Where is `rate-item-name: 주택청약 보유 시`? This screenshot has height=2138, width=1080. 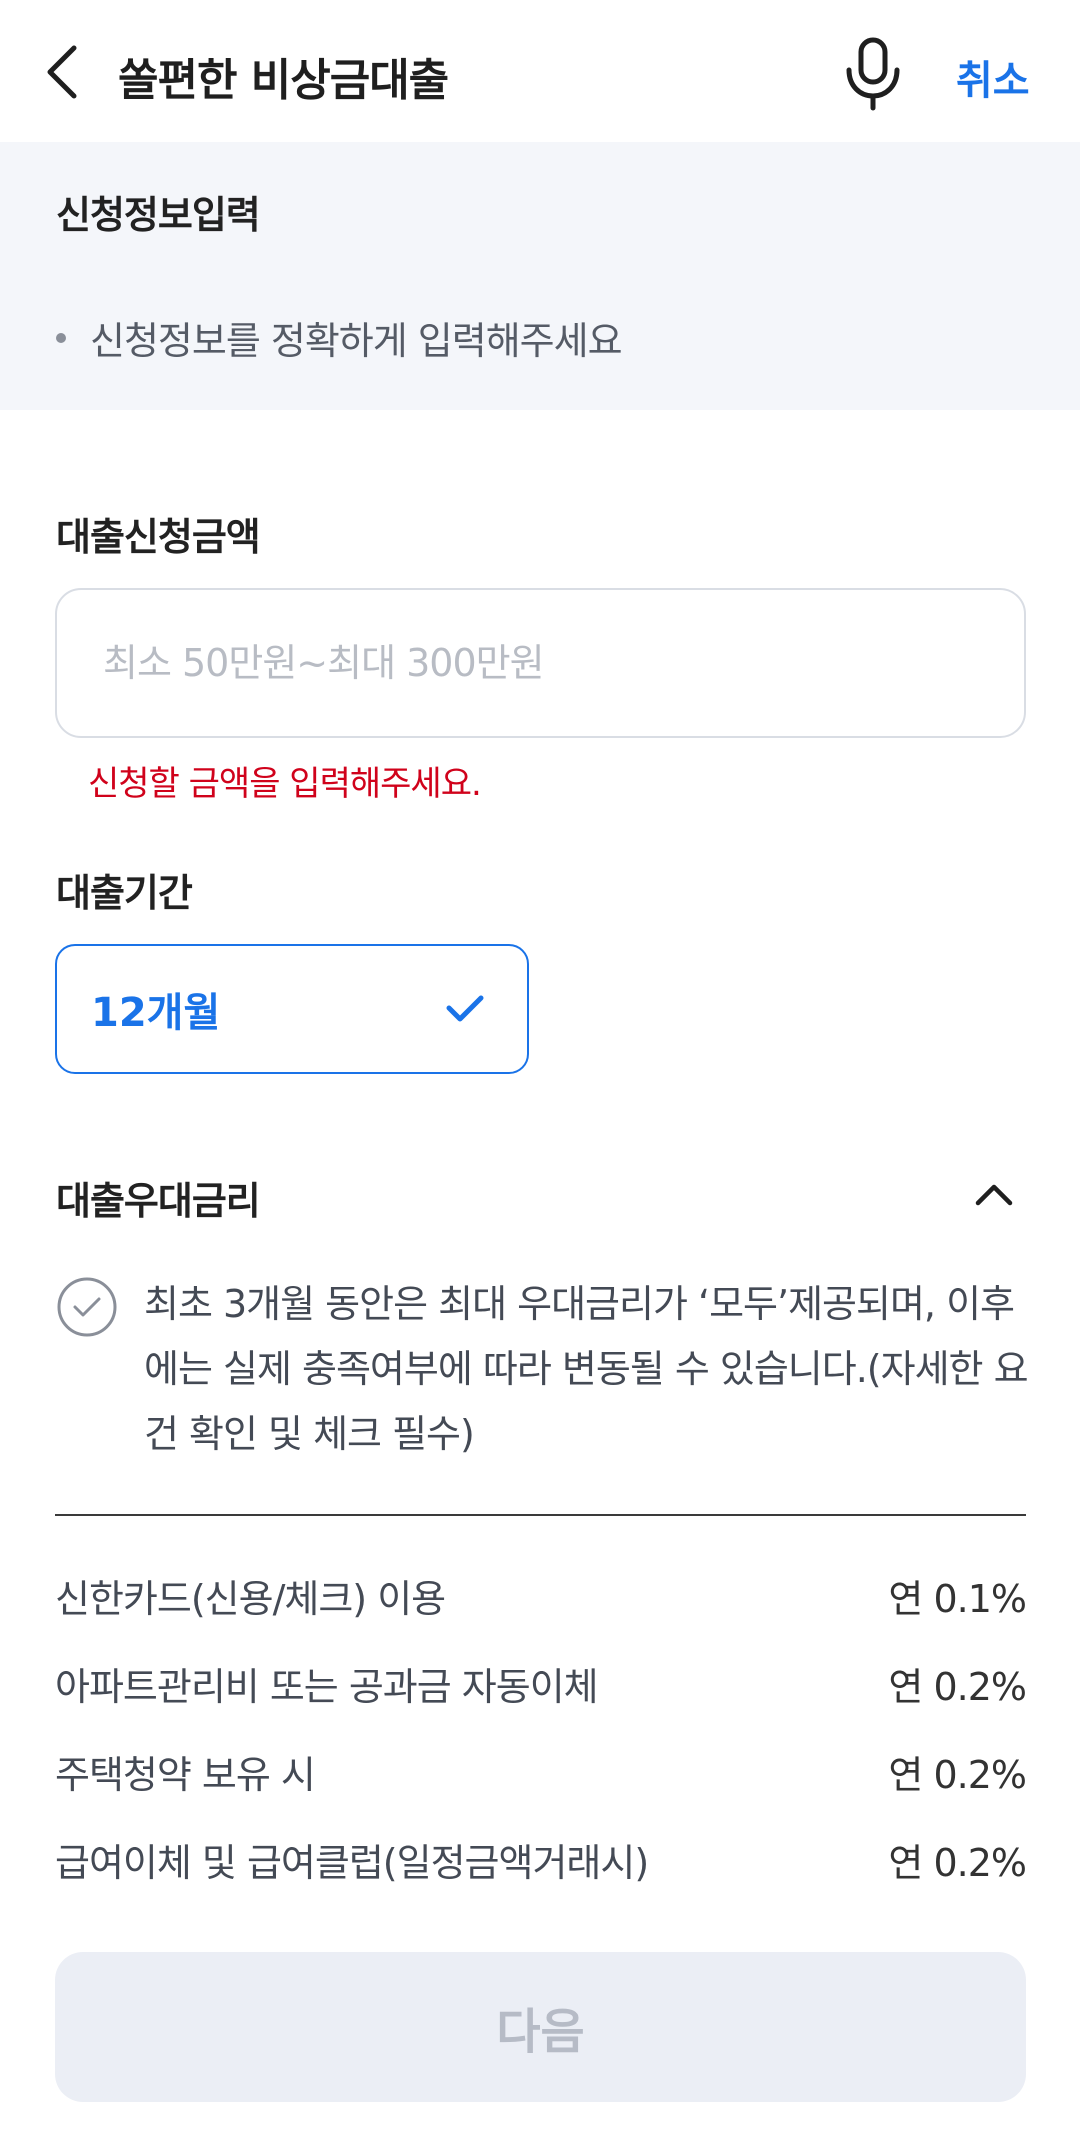 rate-item-name: 주택청약 보유 시 is located at coordinates (185, 1775).